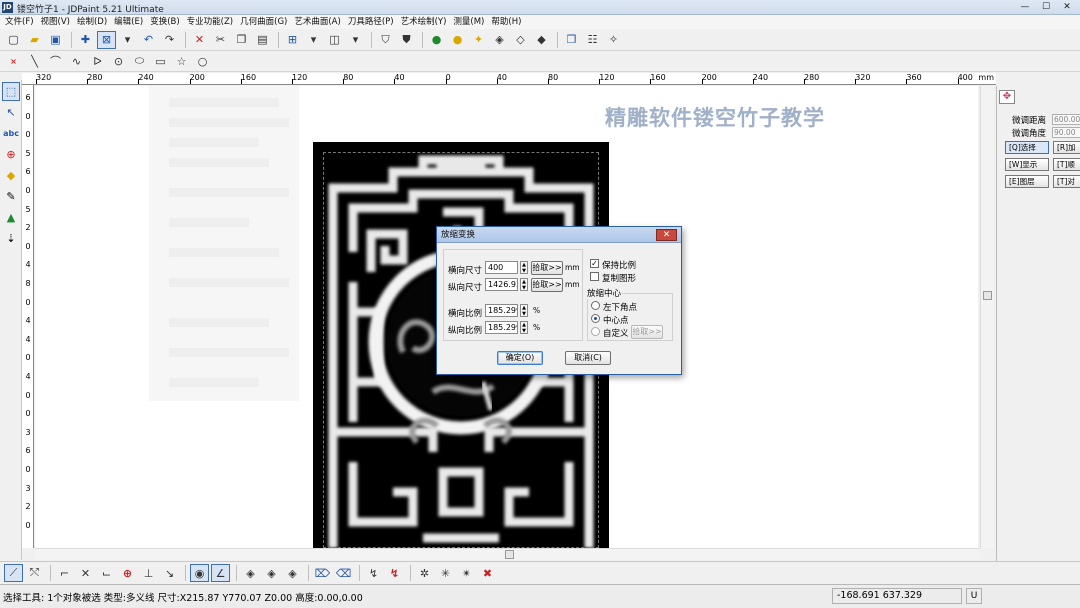  Describe the element at coordinates (292, 573) in the screenshot. I see `diamond3-icon: ◈` at that location.